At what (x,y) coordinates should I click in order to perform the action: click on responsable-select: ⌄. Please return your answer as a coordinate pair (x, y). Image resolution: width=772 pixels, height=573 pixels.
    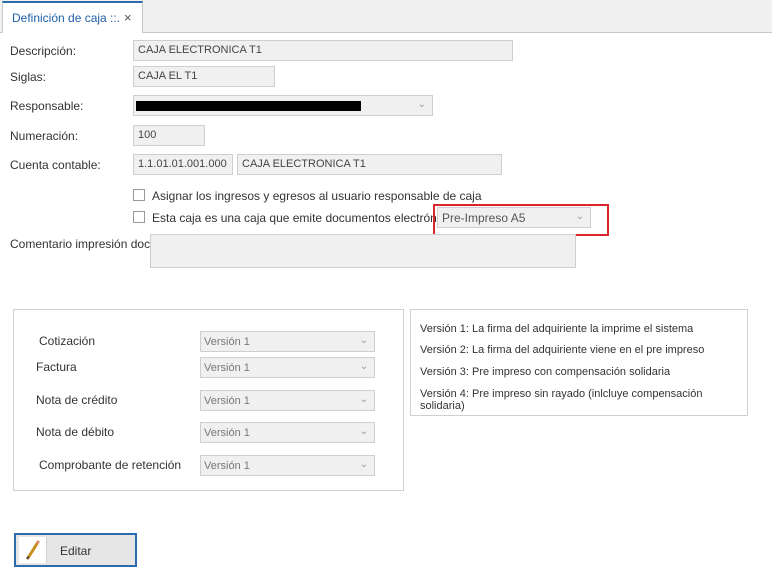
    Looking at the image, I should click on (283, 105).